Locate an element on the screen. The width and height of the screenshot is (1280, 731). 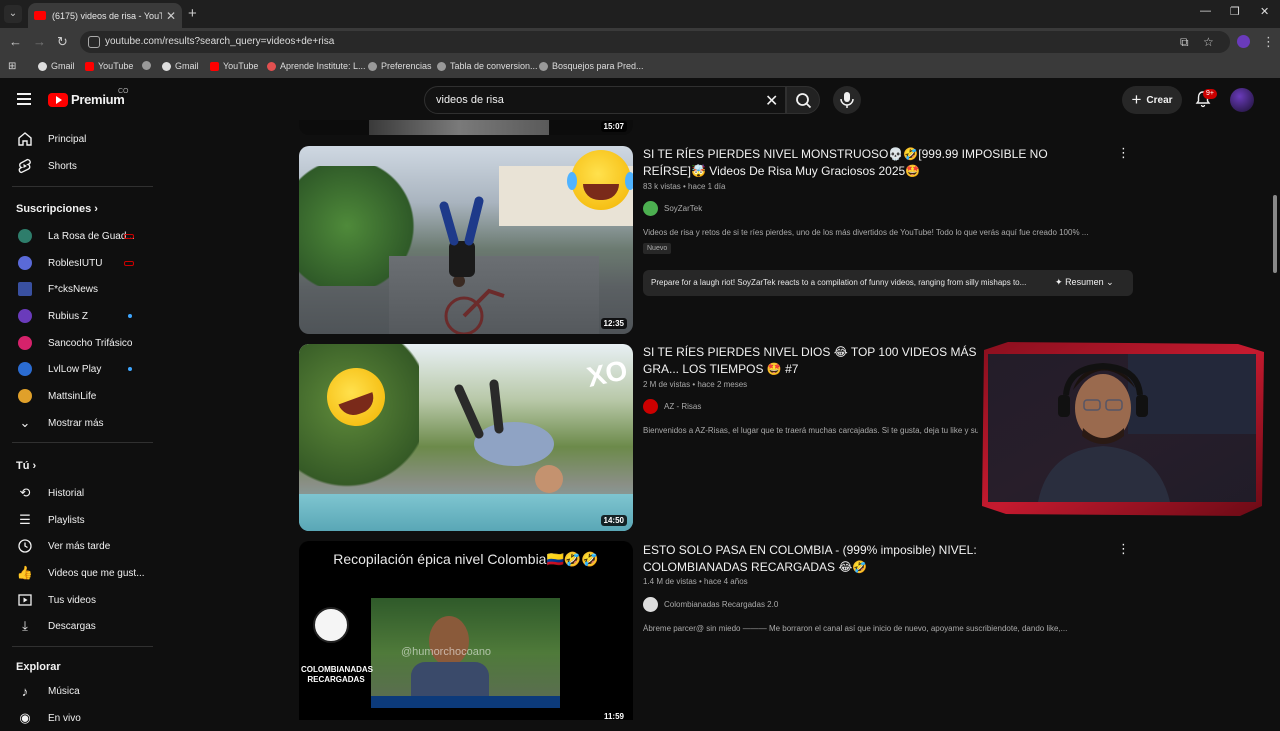
maximize-icon: ❐ is located at coordinates (1235, 11).